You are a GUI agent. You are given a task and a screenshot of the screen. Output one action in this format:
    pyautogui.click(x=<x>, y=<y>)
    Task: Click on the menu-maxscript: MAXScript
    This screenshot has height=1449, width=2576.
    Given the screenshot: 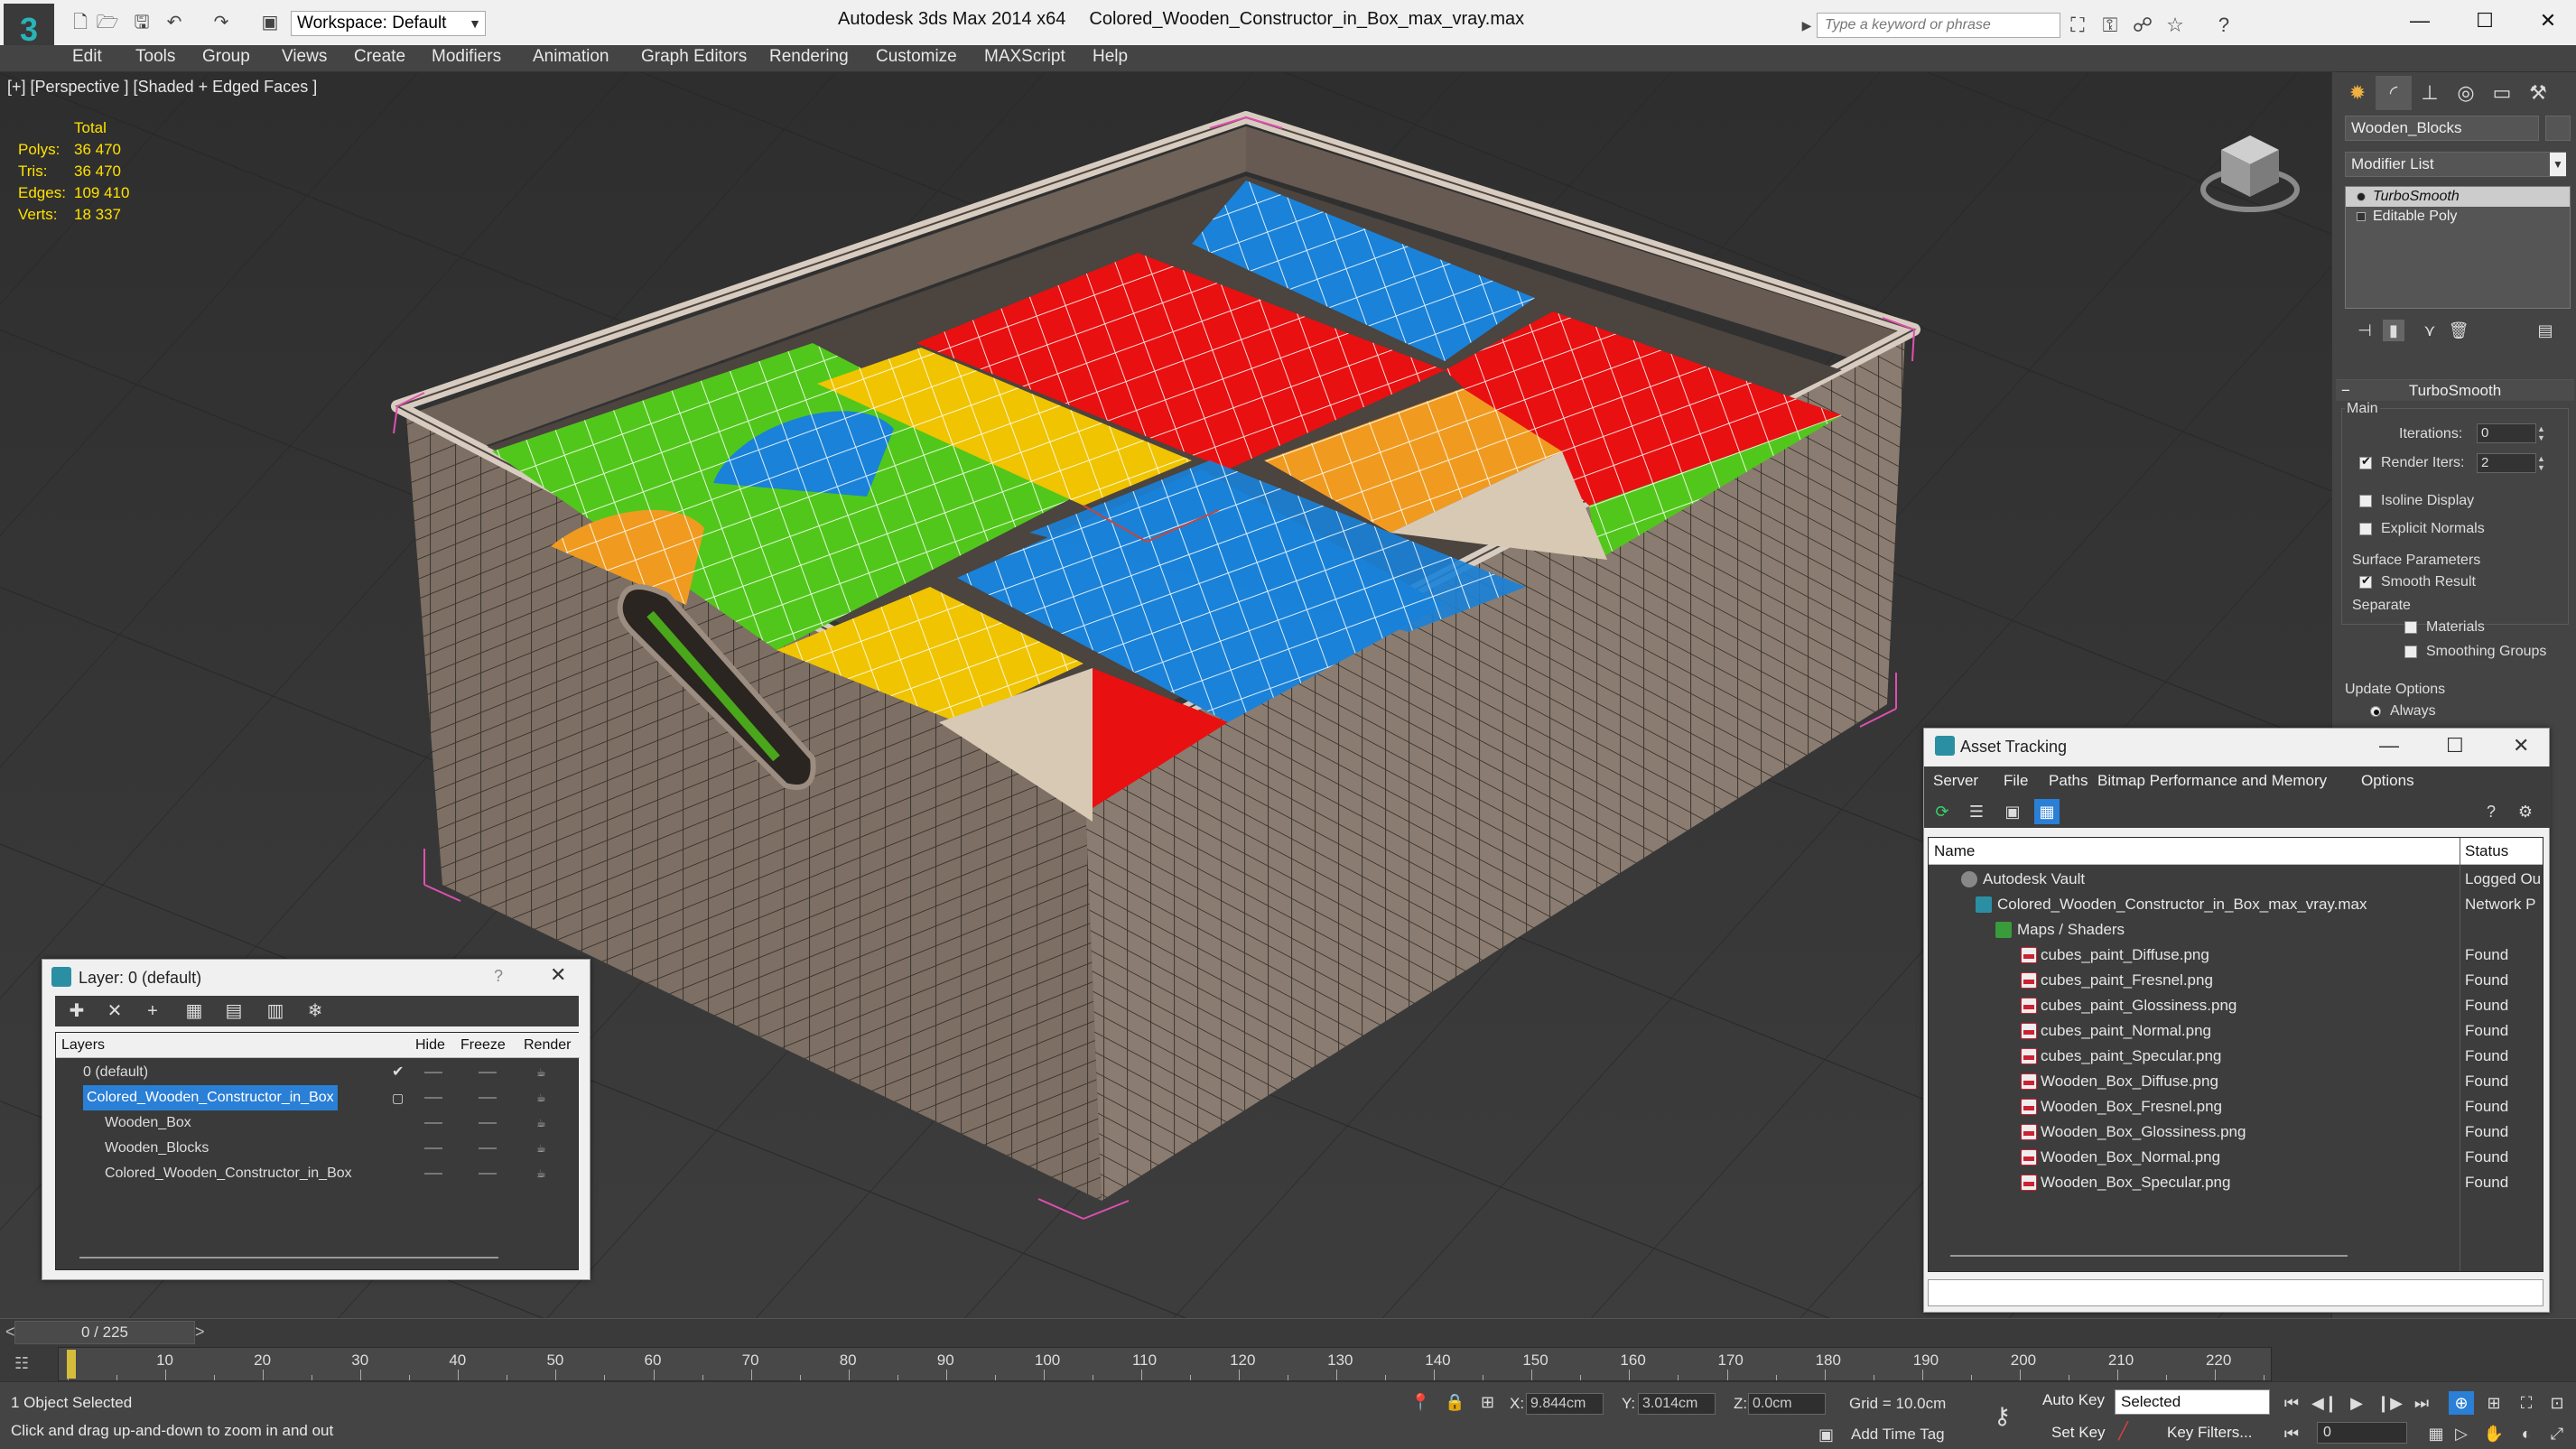 What is the action you would take?
    pyautogui.click(x=1024, y=57)
    